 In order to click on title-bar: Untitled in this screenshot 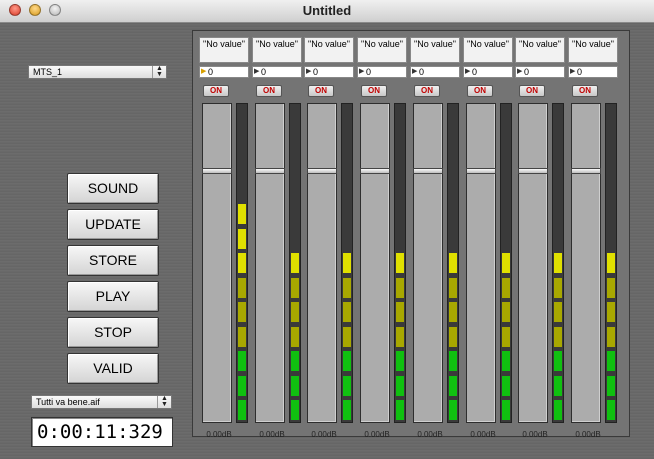, I will do `click(327, 11)`.